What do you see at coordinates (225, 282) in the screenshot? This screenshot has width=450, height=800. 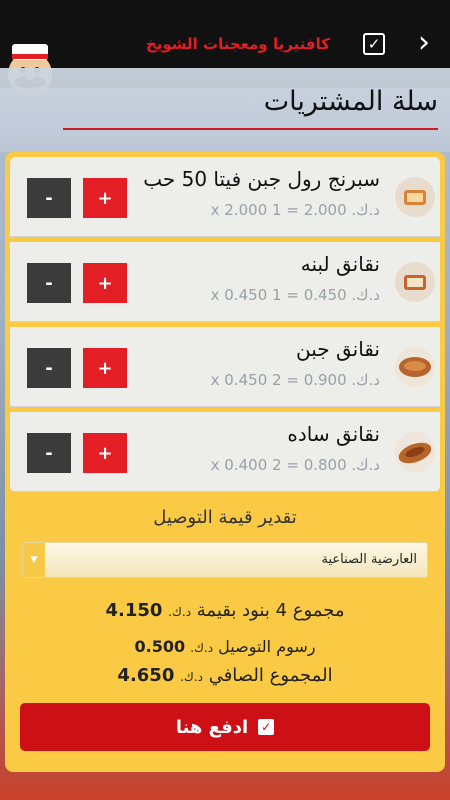 I see `cart-item: نقانق لبنه د.ك. 0.450 = 1 x 0.450 + -` at bounding box center [225, 282].